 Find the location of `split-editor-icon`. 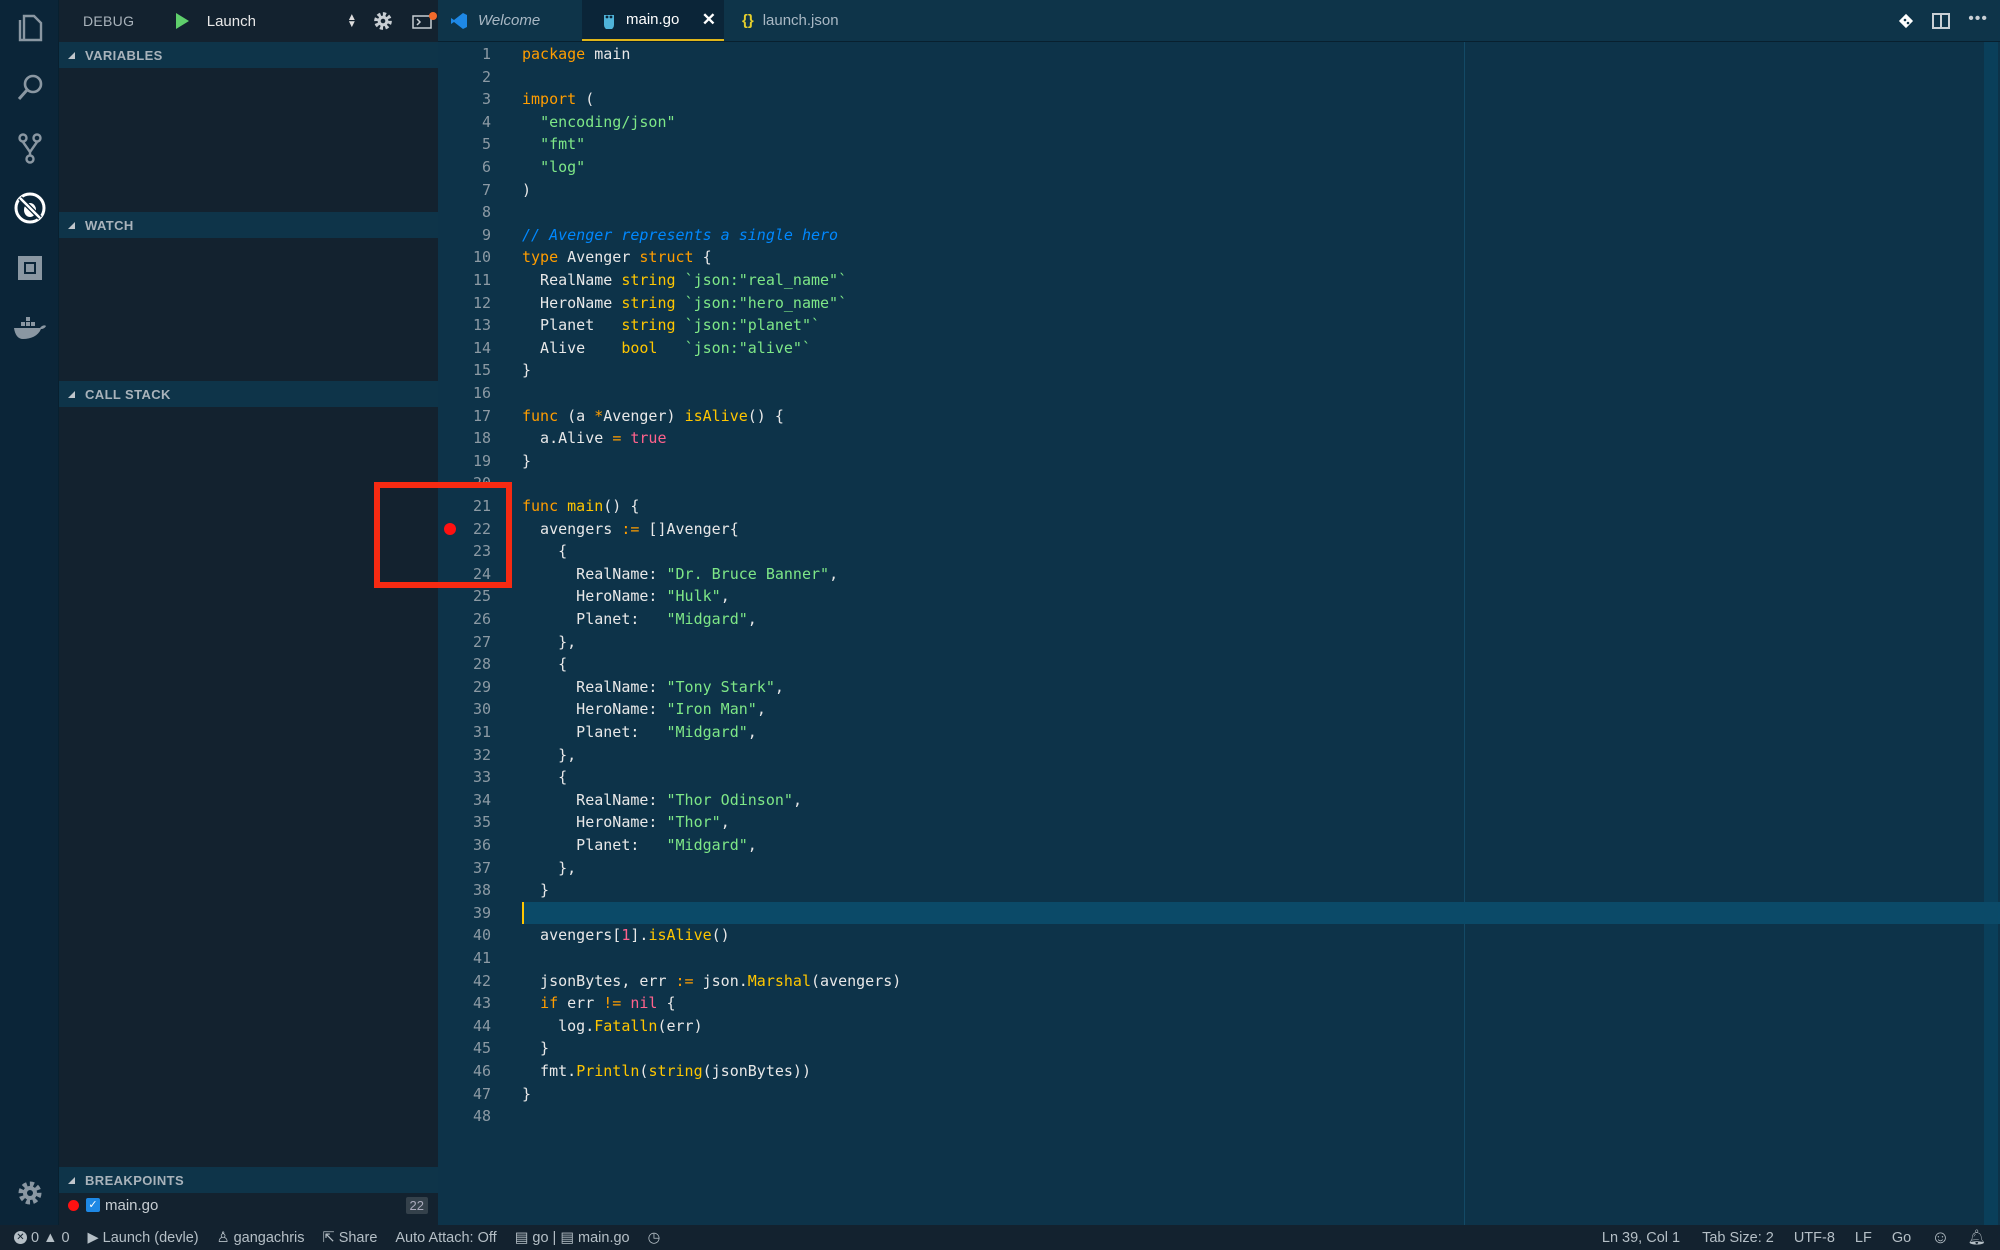

split-editor-icon is located at coordinates (1941, 21).